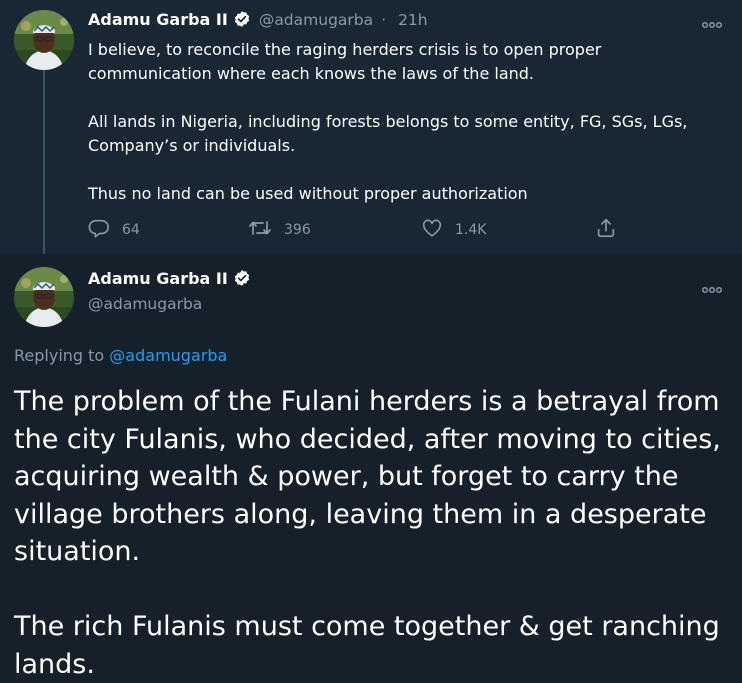 The width and height of the screenshot is (742, 683). Describe the element at coordinates (168, 355) in the screenshot. I see `replying-to-link: @adamugarba` at that location.